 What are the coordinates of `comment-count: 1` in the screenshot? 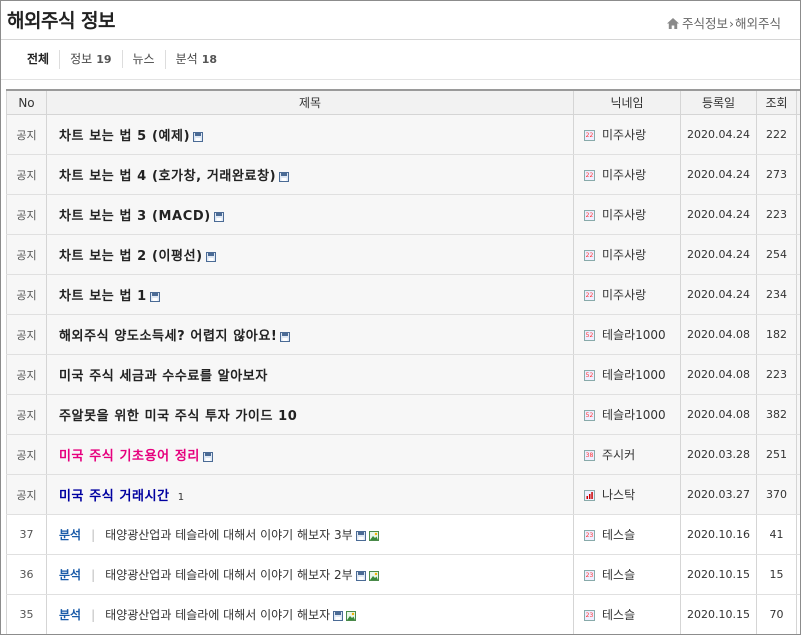 It's located at (181, 497).